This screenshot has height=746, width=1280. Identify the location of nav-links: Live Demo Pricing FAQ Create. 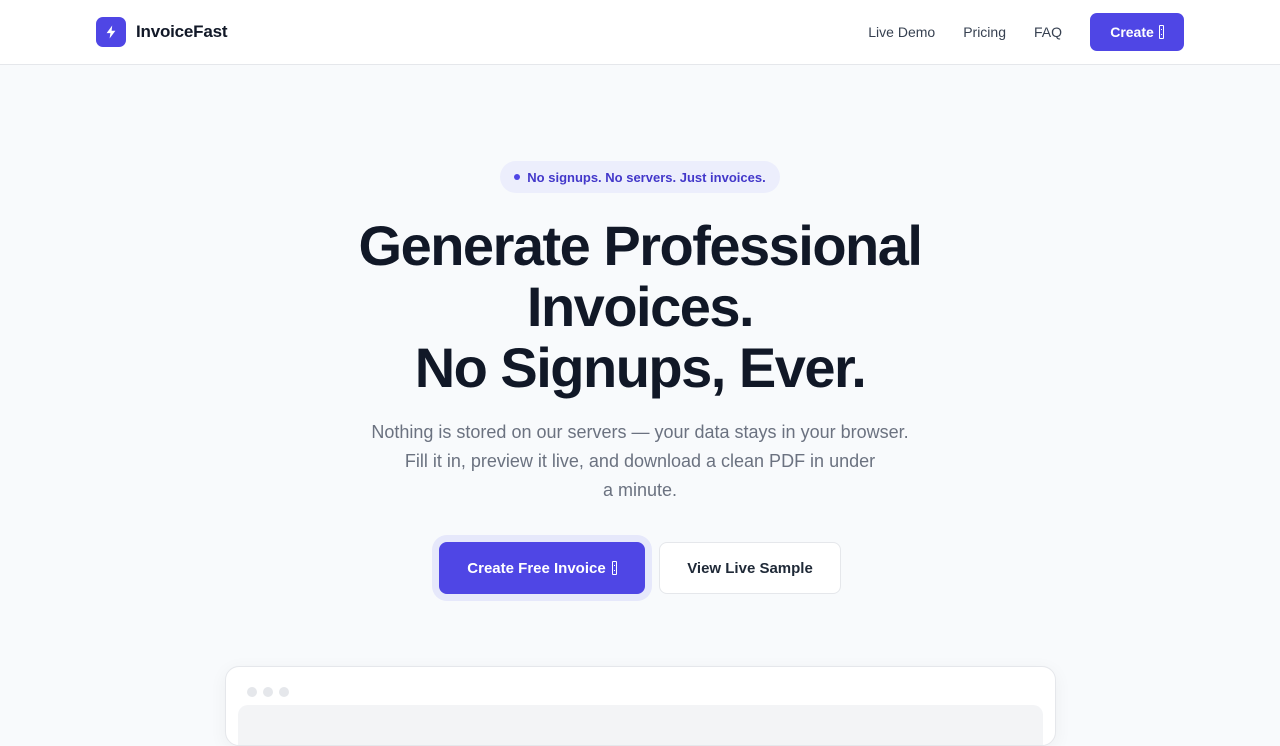
(1026, 32).